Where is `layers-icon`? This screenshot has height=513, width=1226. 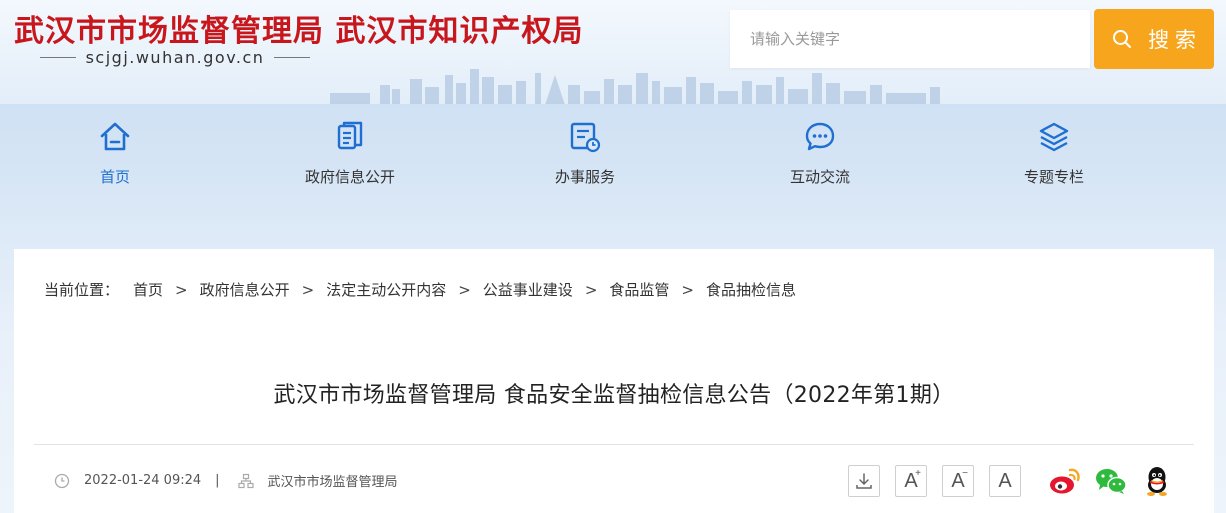 layers-icon is located at coordinates (1054, 137).